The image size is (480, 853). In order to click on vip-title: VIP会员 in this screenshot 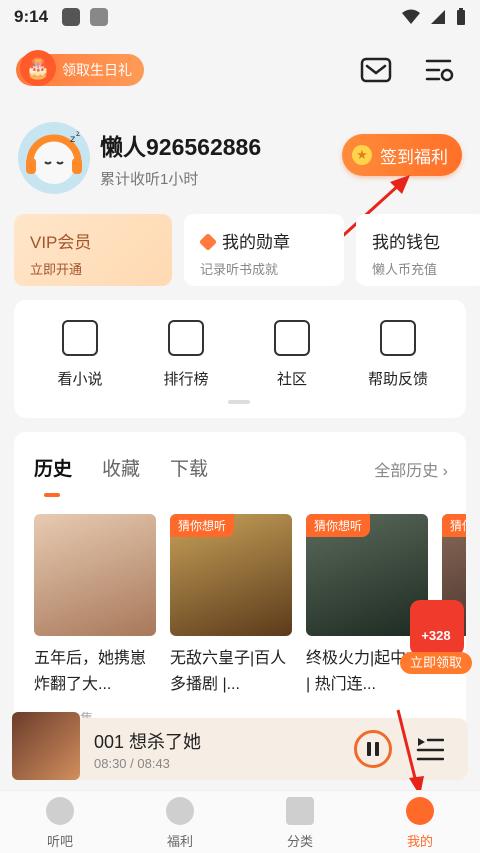, I will do `click(61, 242)`.